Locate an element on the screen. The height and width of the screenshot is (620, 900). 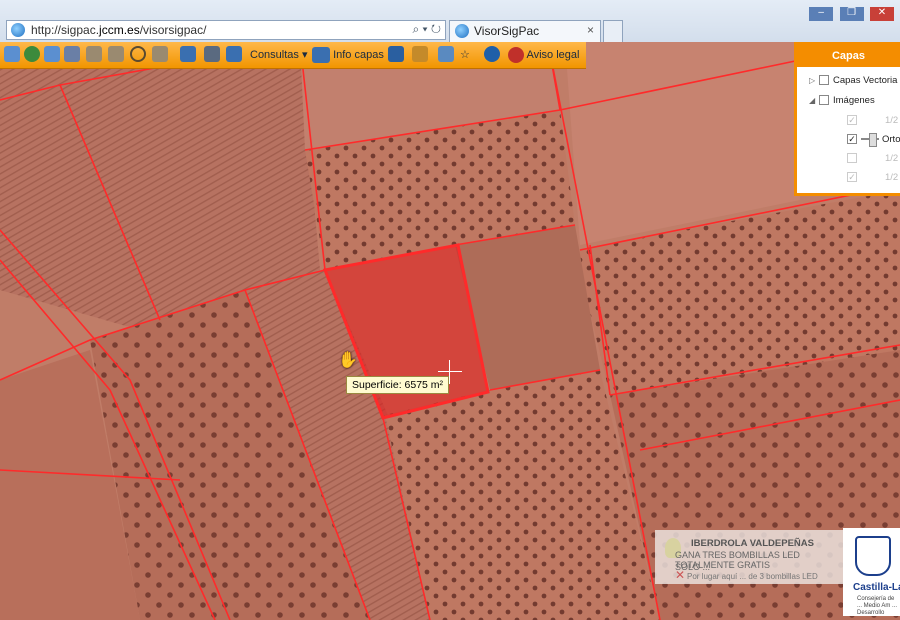
aviso-legal-label: Aviso legal is located at coordinates (553, 55).